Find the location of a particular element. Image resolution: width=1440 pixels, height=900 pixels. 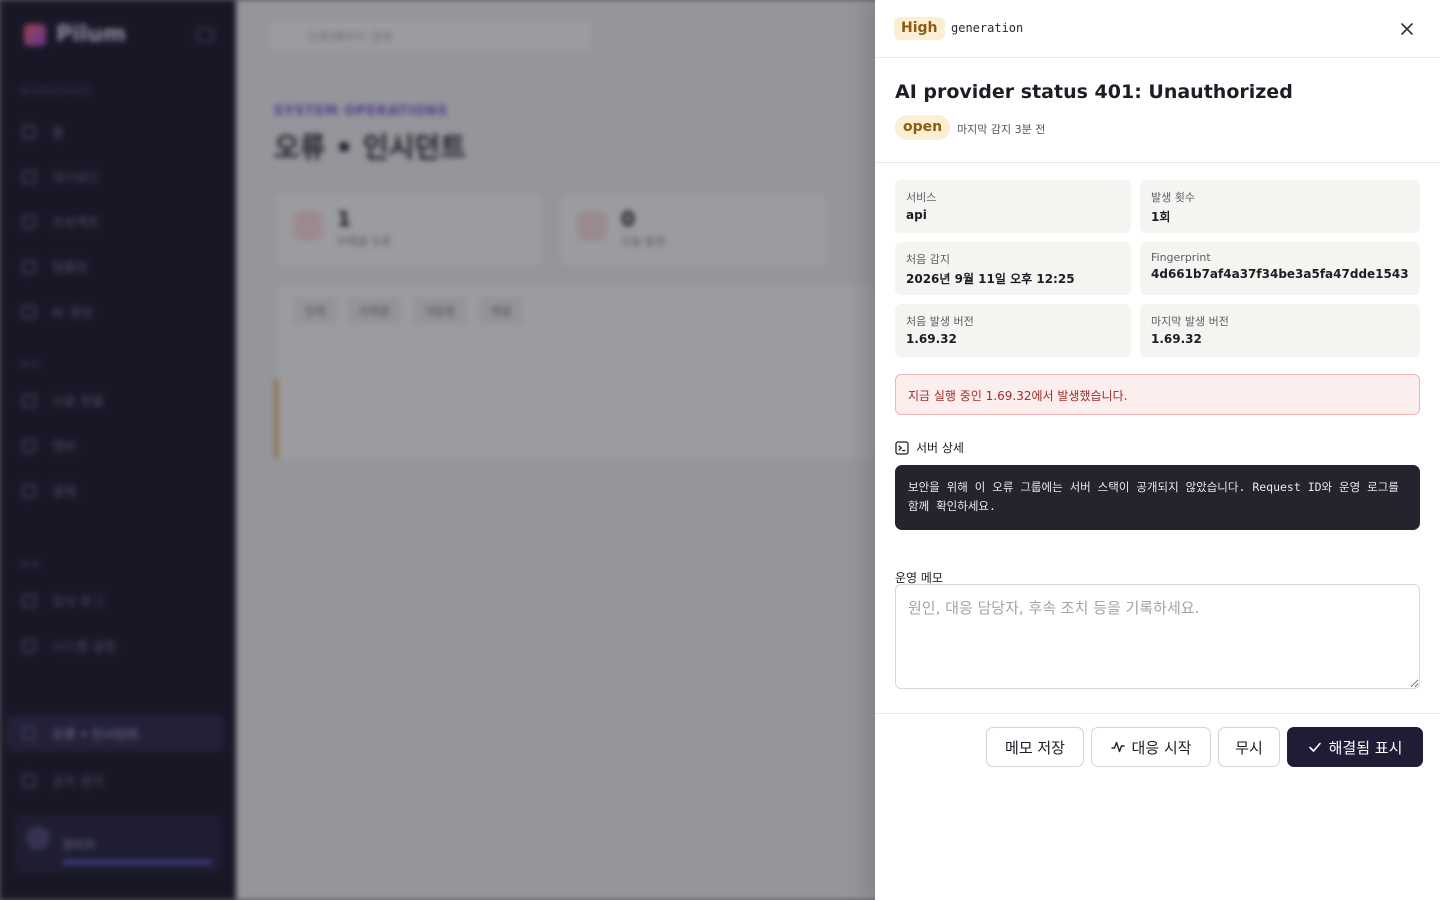

memo-textarea is located at coordinates (1157, 636).